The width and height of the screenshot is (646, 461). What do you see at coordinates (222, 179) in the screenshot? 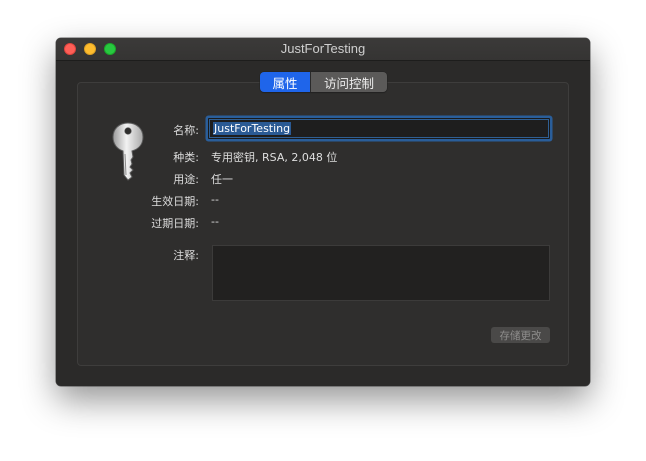
I see `usage-value: 任一` at bounding box center [222, 179].